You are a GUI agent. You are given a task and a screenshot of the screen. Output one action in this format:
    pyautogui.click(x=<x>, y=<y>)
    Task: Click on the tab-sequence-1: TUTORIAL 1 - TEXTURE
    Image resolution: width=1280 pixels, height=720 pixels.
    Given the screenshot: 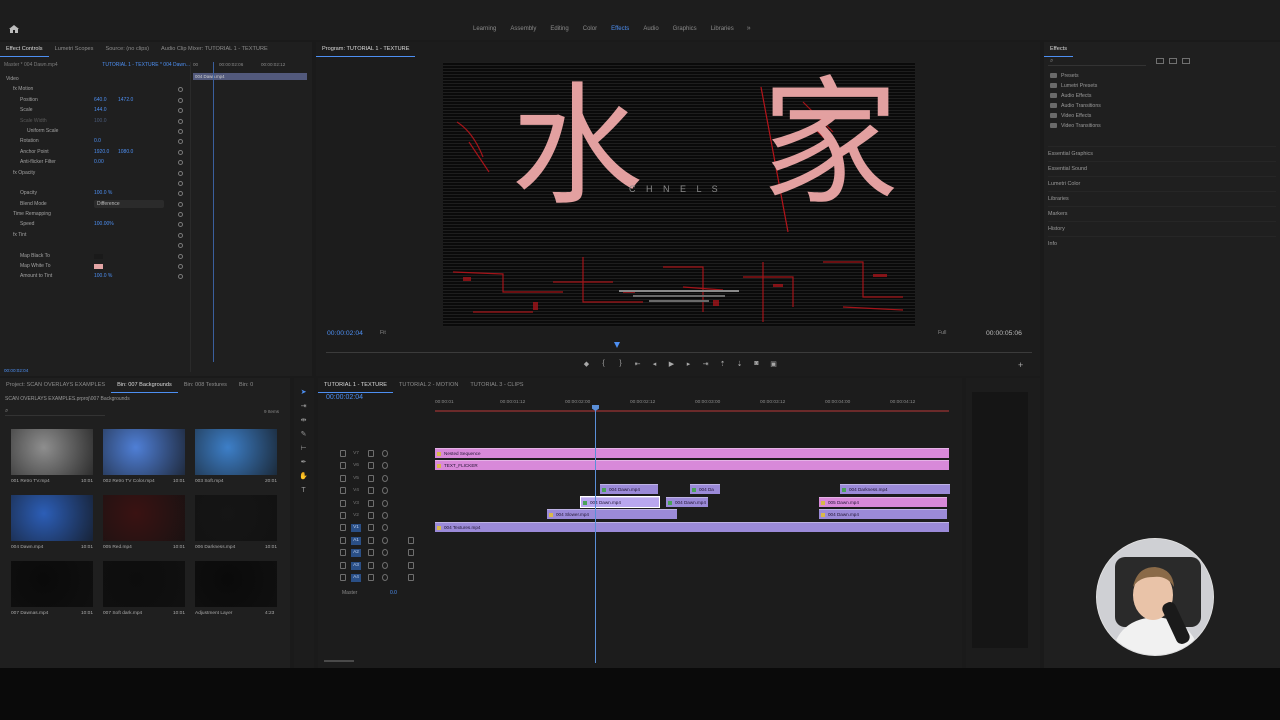 What is the action you would take?
    pyautogui.click(x=355, y=385)
    